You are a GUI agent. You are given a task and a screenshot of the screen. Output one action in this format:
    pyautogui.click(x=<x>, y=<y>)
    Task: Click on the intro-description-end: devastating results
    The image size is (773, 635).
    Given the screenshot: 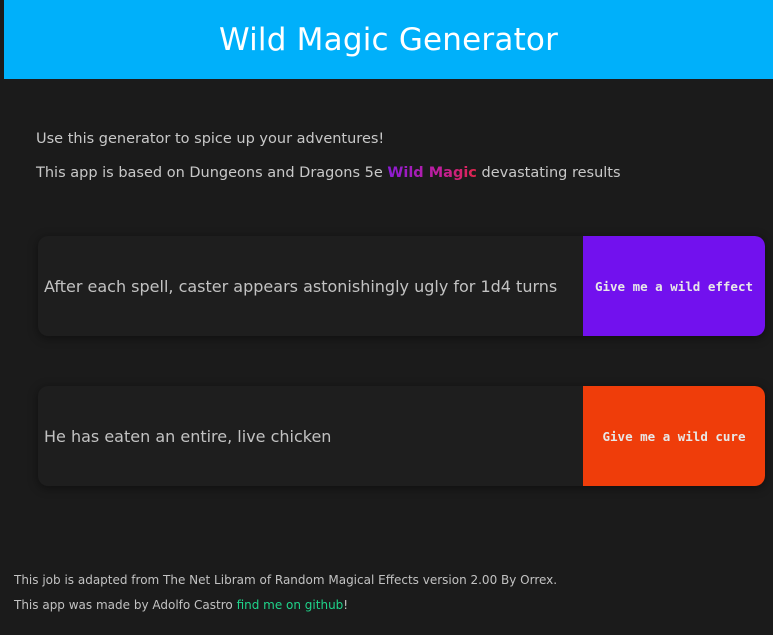 What is the action you would take?
    pyautogui.click(x=548, y=173)
    